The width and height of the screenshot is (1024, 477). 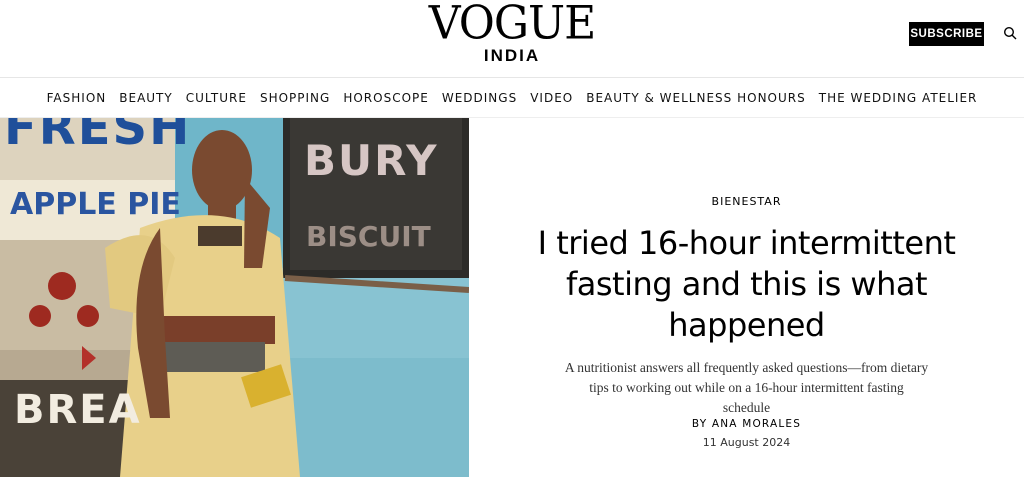 What do you see at coordinates (746, 201) in the screenshot?
I see `article-category: BIENESTAR` at bounding box center [746, 201].